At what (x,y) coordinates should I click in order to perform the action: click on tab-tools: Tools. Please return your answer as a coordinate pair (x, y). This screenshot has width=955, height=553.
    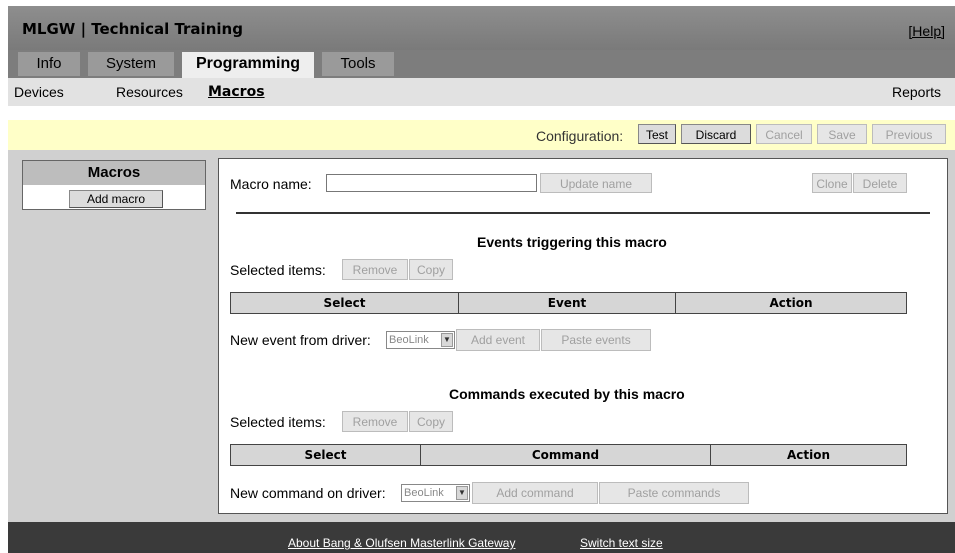
    Looking at the image, I should click on (358, 64).